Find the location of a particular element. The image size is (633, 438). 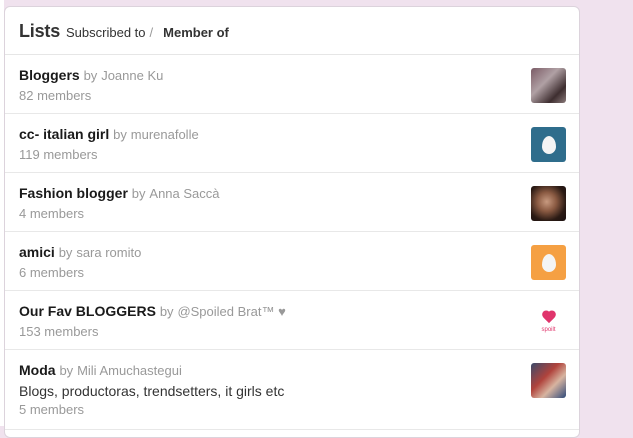

list-owner: Mili Amuchastegui is located at coordinates (129, 370).